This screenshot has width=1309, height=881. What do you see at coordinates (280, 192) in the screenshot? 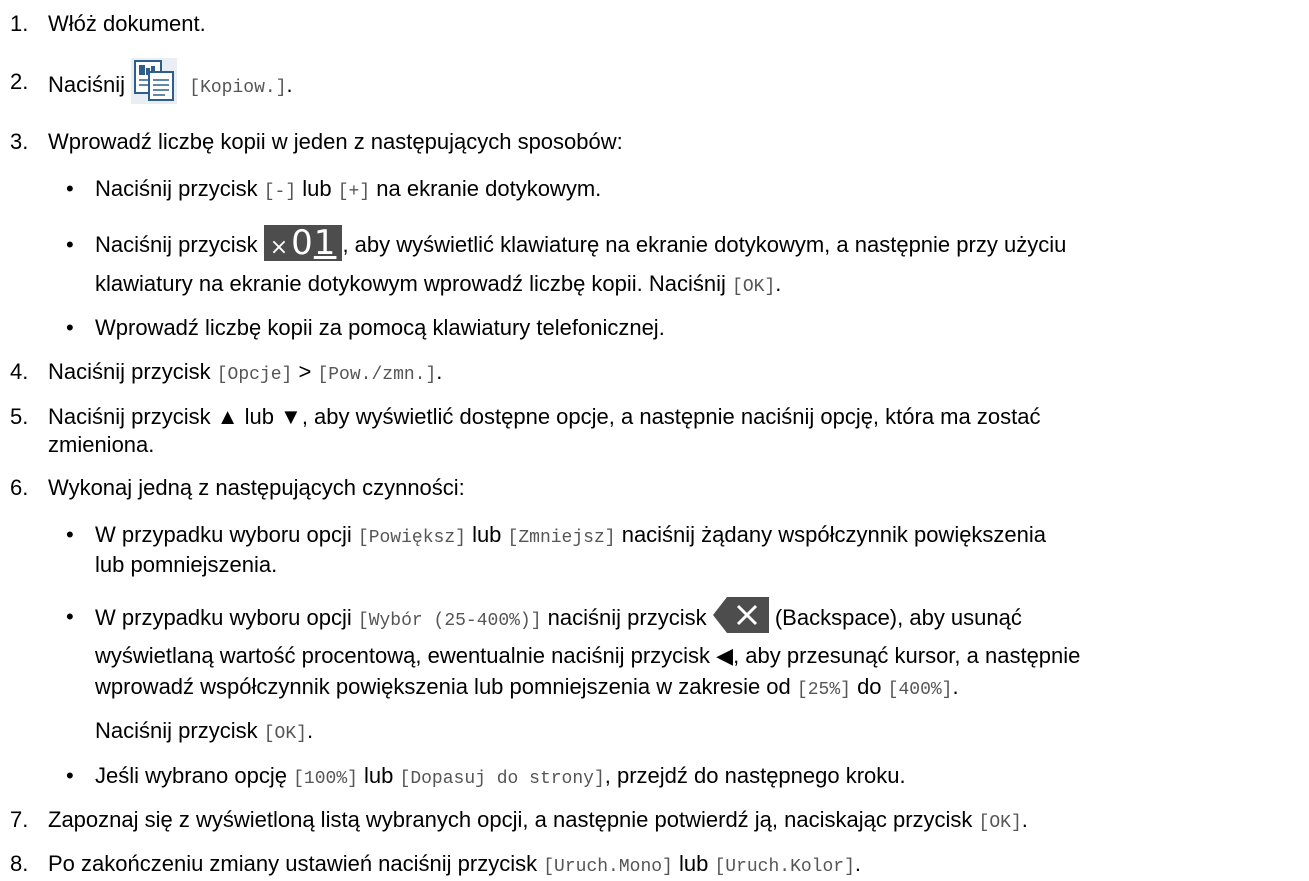
I see `minus-button-label: [-]` at bounding box center [280, 192].